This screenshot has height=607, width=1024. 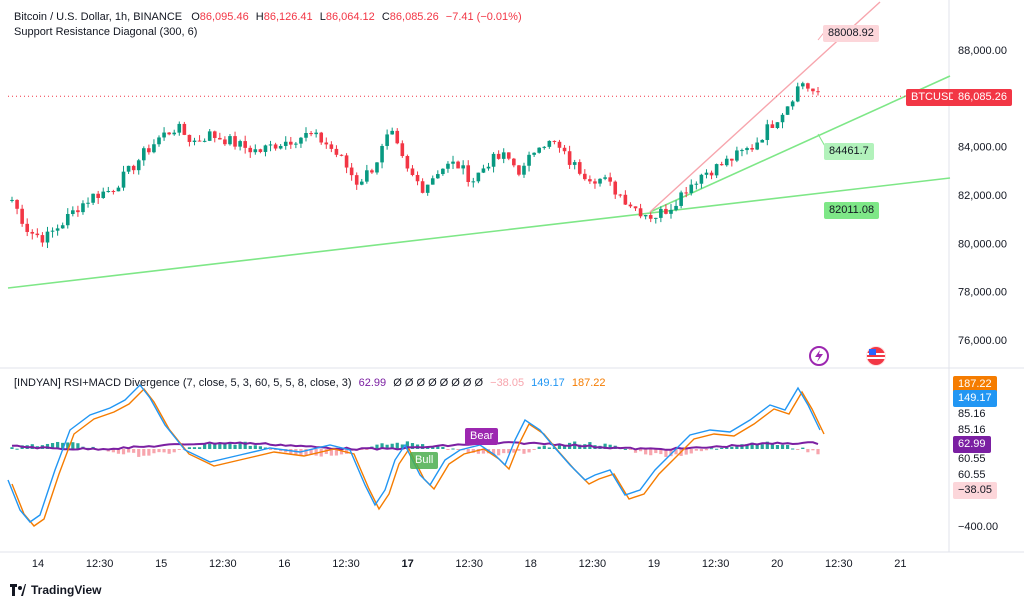 What do you see at coordinates (819, 356) in the screenshot?
I see `flash-icon` at bounding box center [819, 356].